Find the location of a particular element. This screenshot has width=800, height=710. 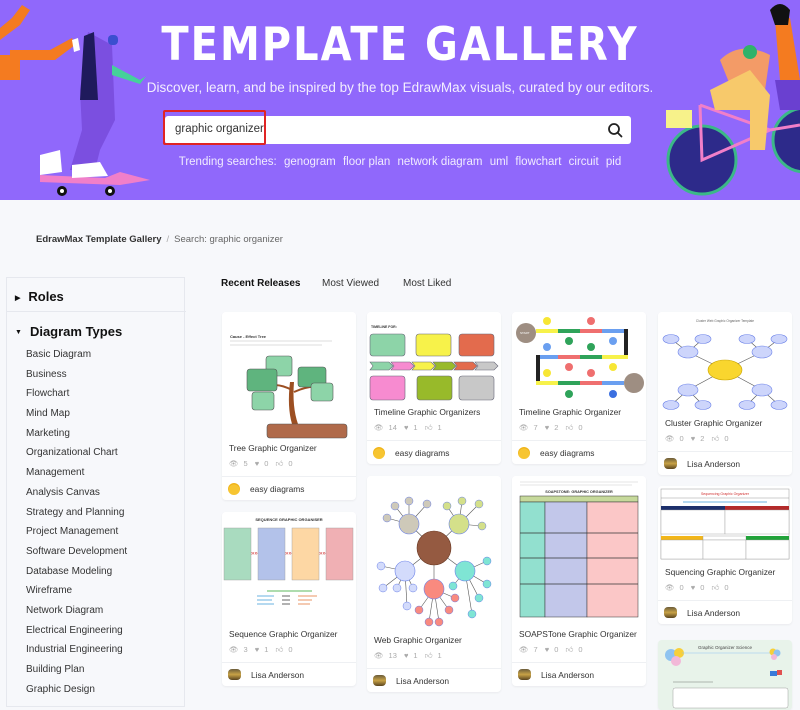

snake-timeline-thumbnail: START is located at coordinates (580, 357).